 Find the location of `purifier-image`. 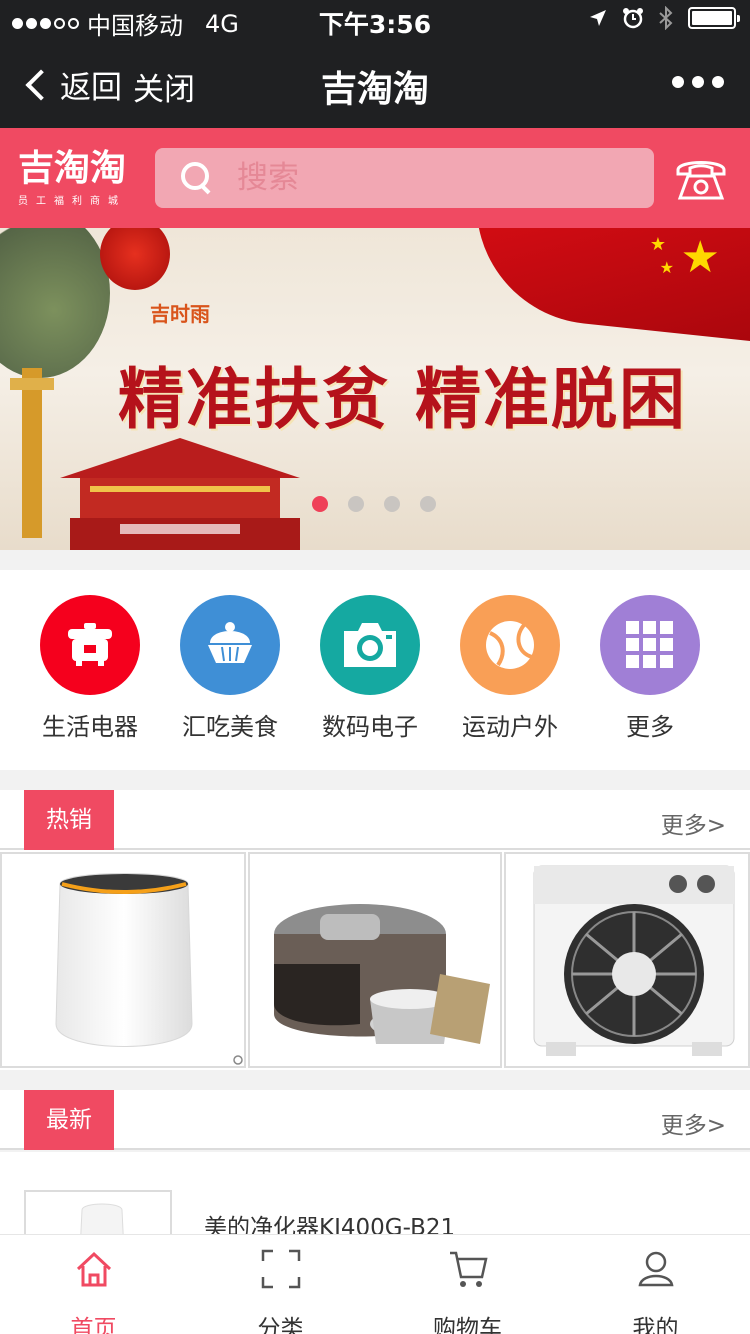

purifier-image is located at coordinates (149, 969).